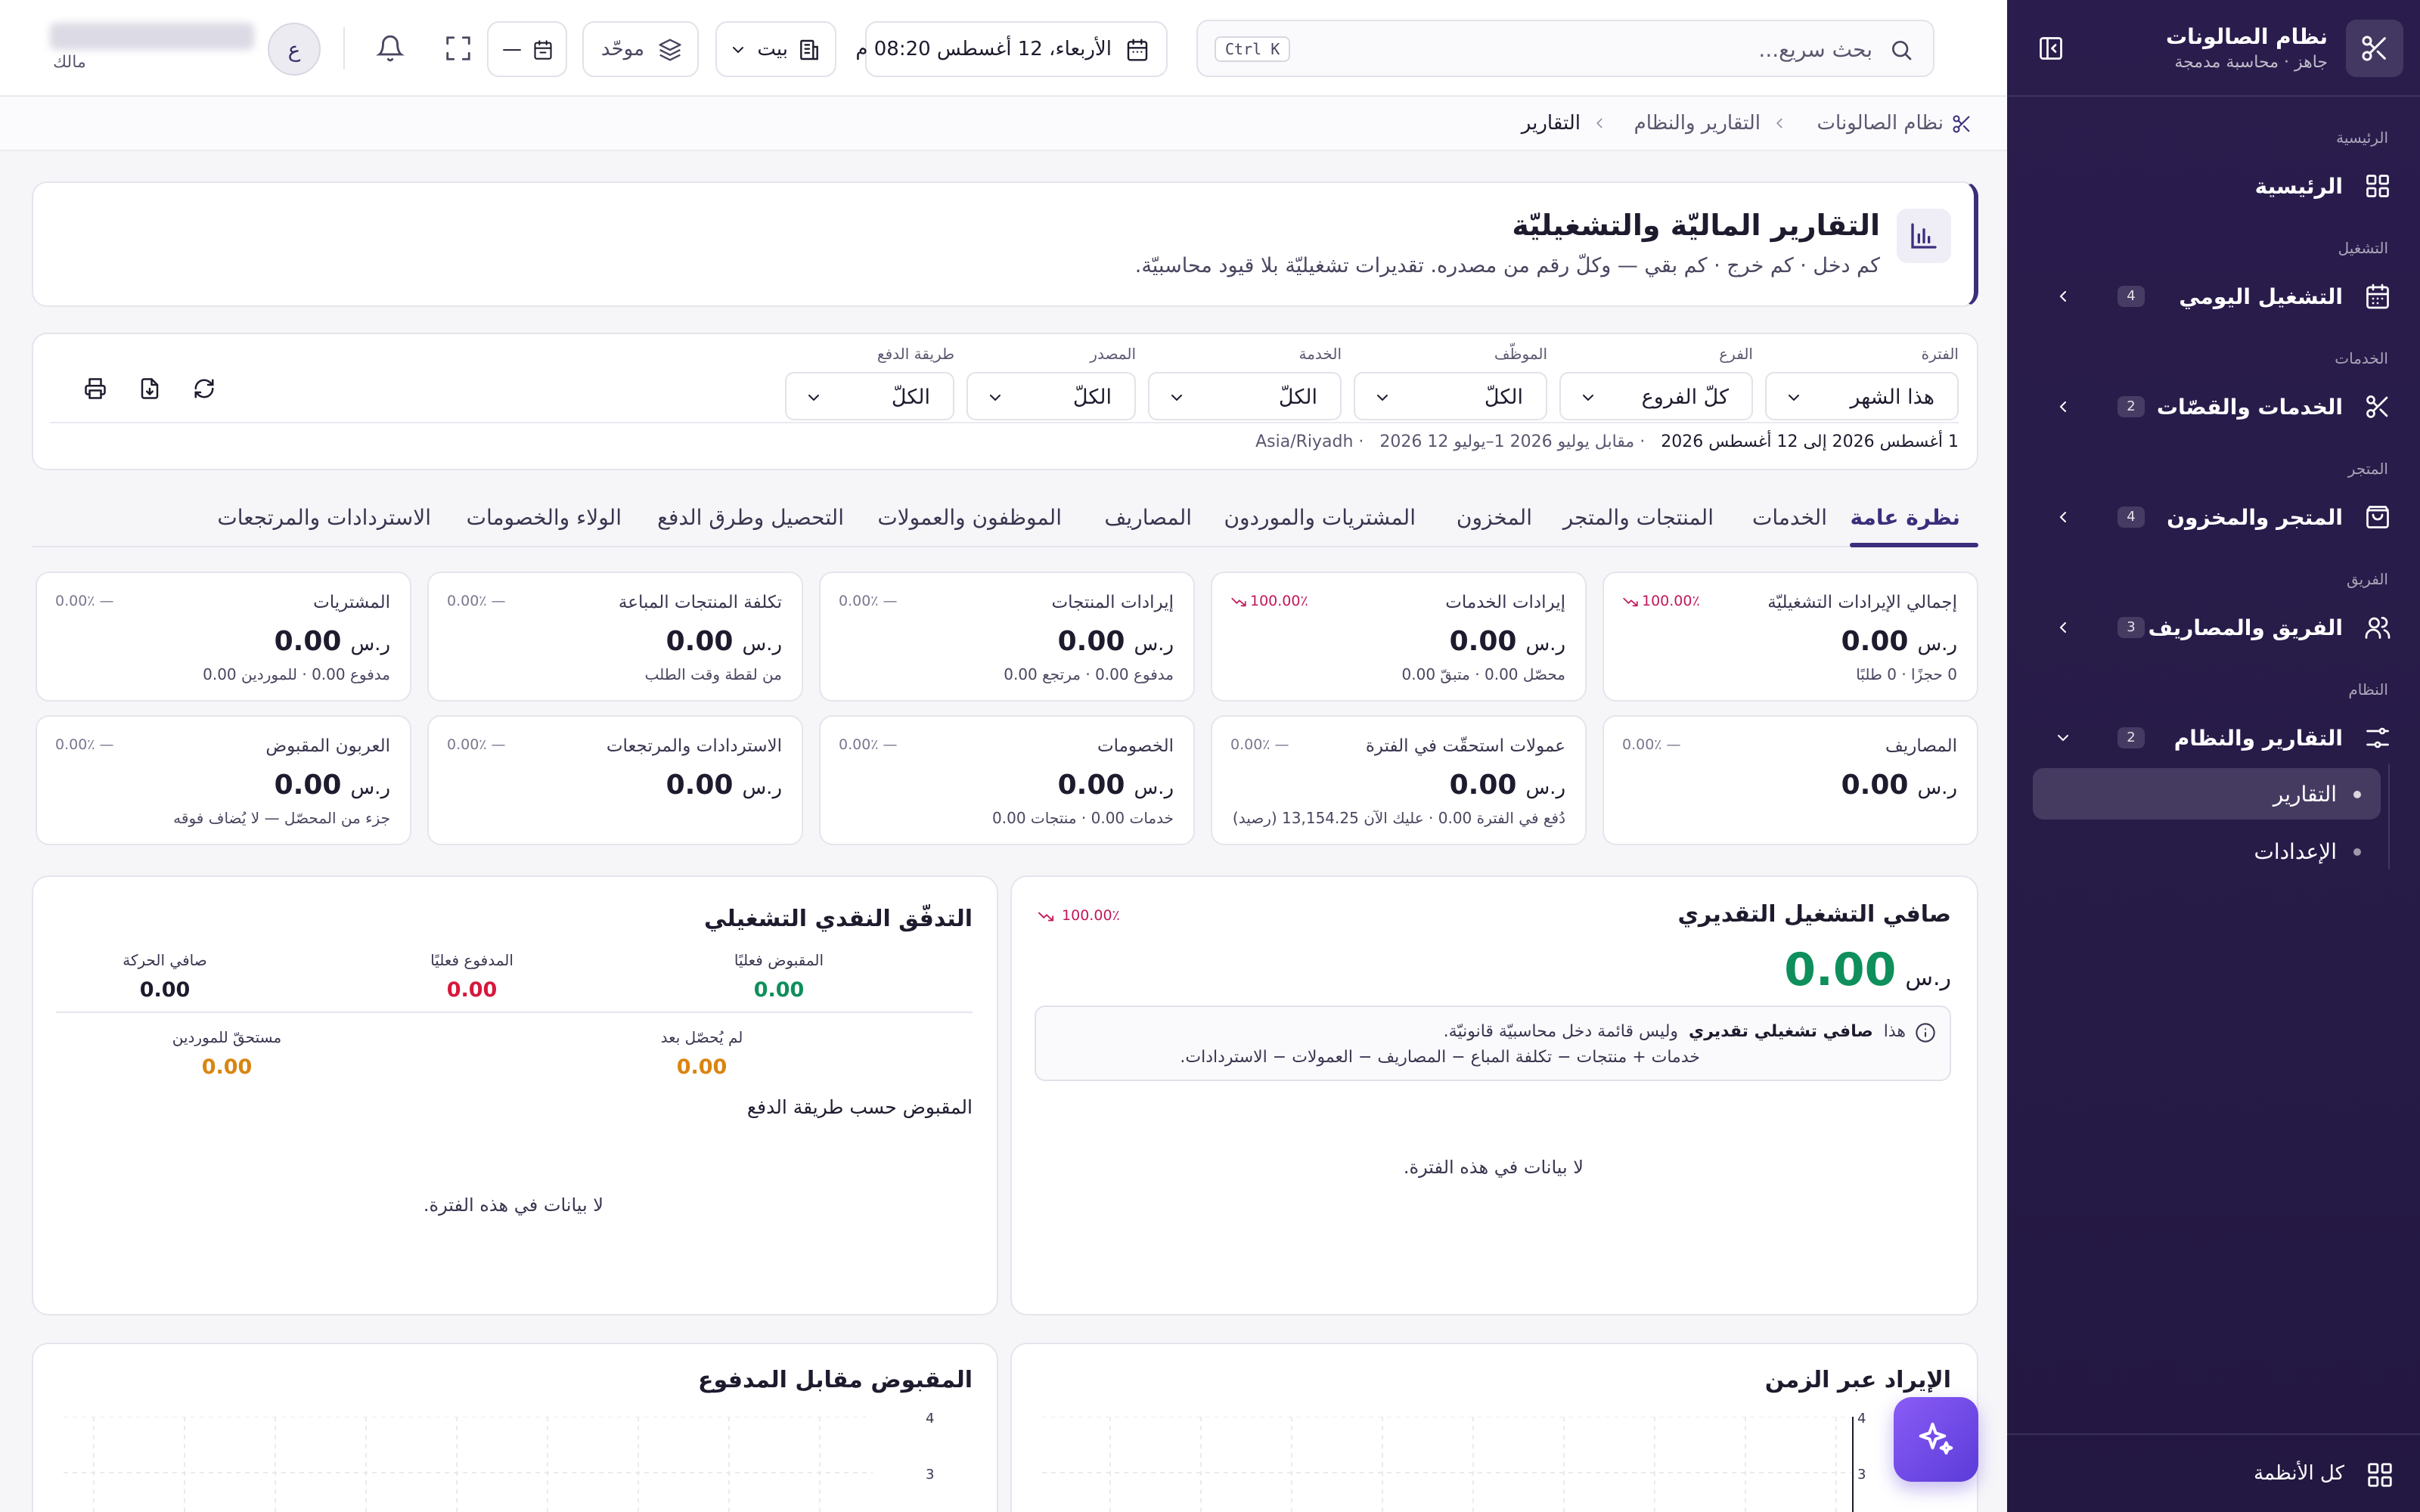  Describe the element at coordinates (2246, 36) in the screenshot. I see `app-title: نظام الصالونات` at that location.